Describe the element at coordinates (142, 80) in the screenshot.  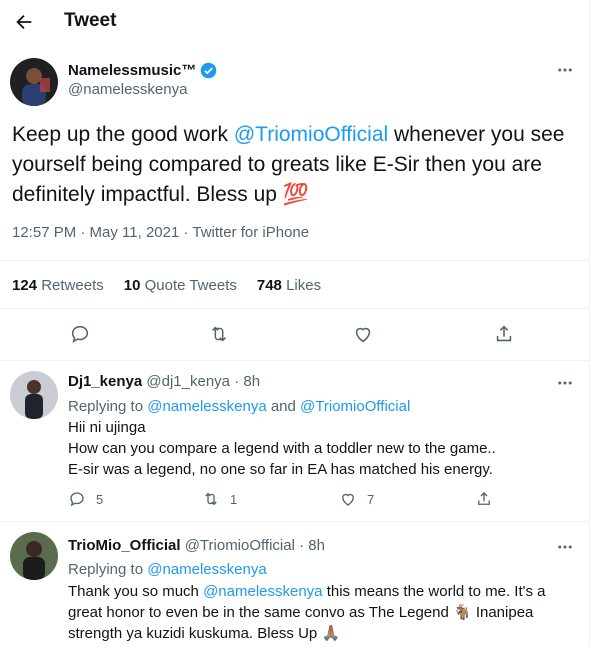
I see `tweet-author: Namelessmusic™ @namelesskenya` at that location.